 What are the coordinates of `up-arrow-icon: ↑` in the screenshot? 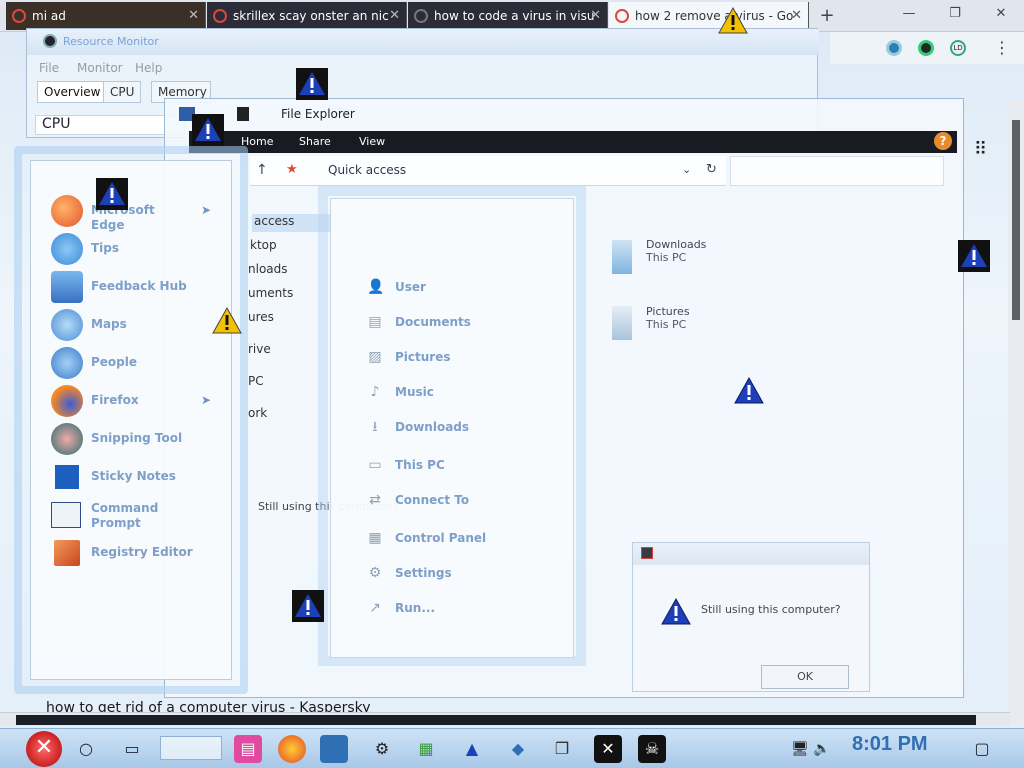 It's located at (262, 170).